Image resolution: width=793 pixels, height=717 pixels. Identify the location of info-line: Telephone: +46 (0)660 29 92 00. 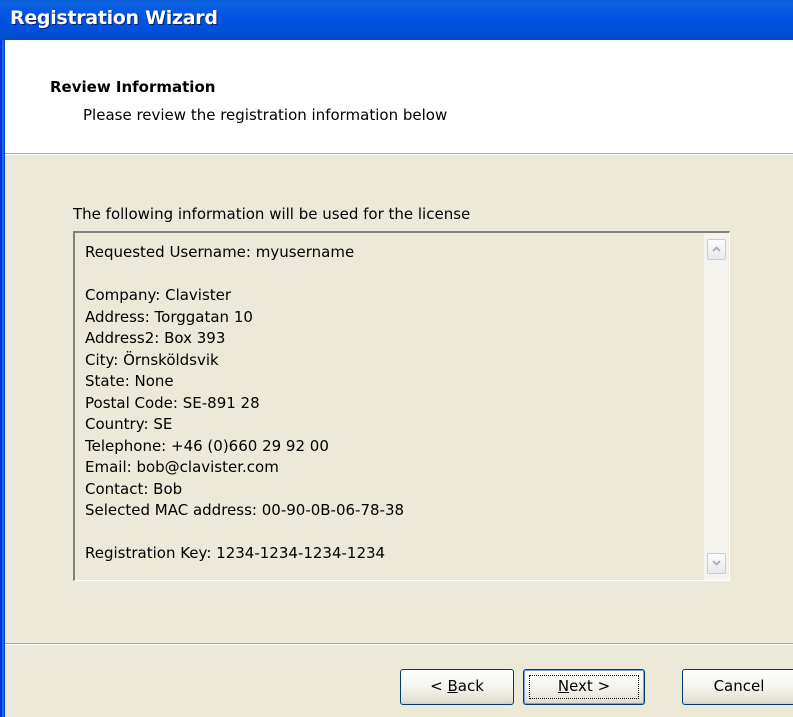
(207, 445).